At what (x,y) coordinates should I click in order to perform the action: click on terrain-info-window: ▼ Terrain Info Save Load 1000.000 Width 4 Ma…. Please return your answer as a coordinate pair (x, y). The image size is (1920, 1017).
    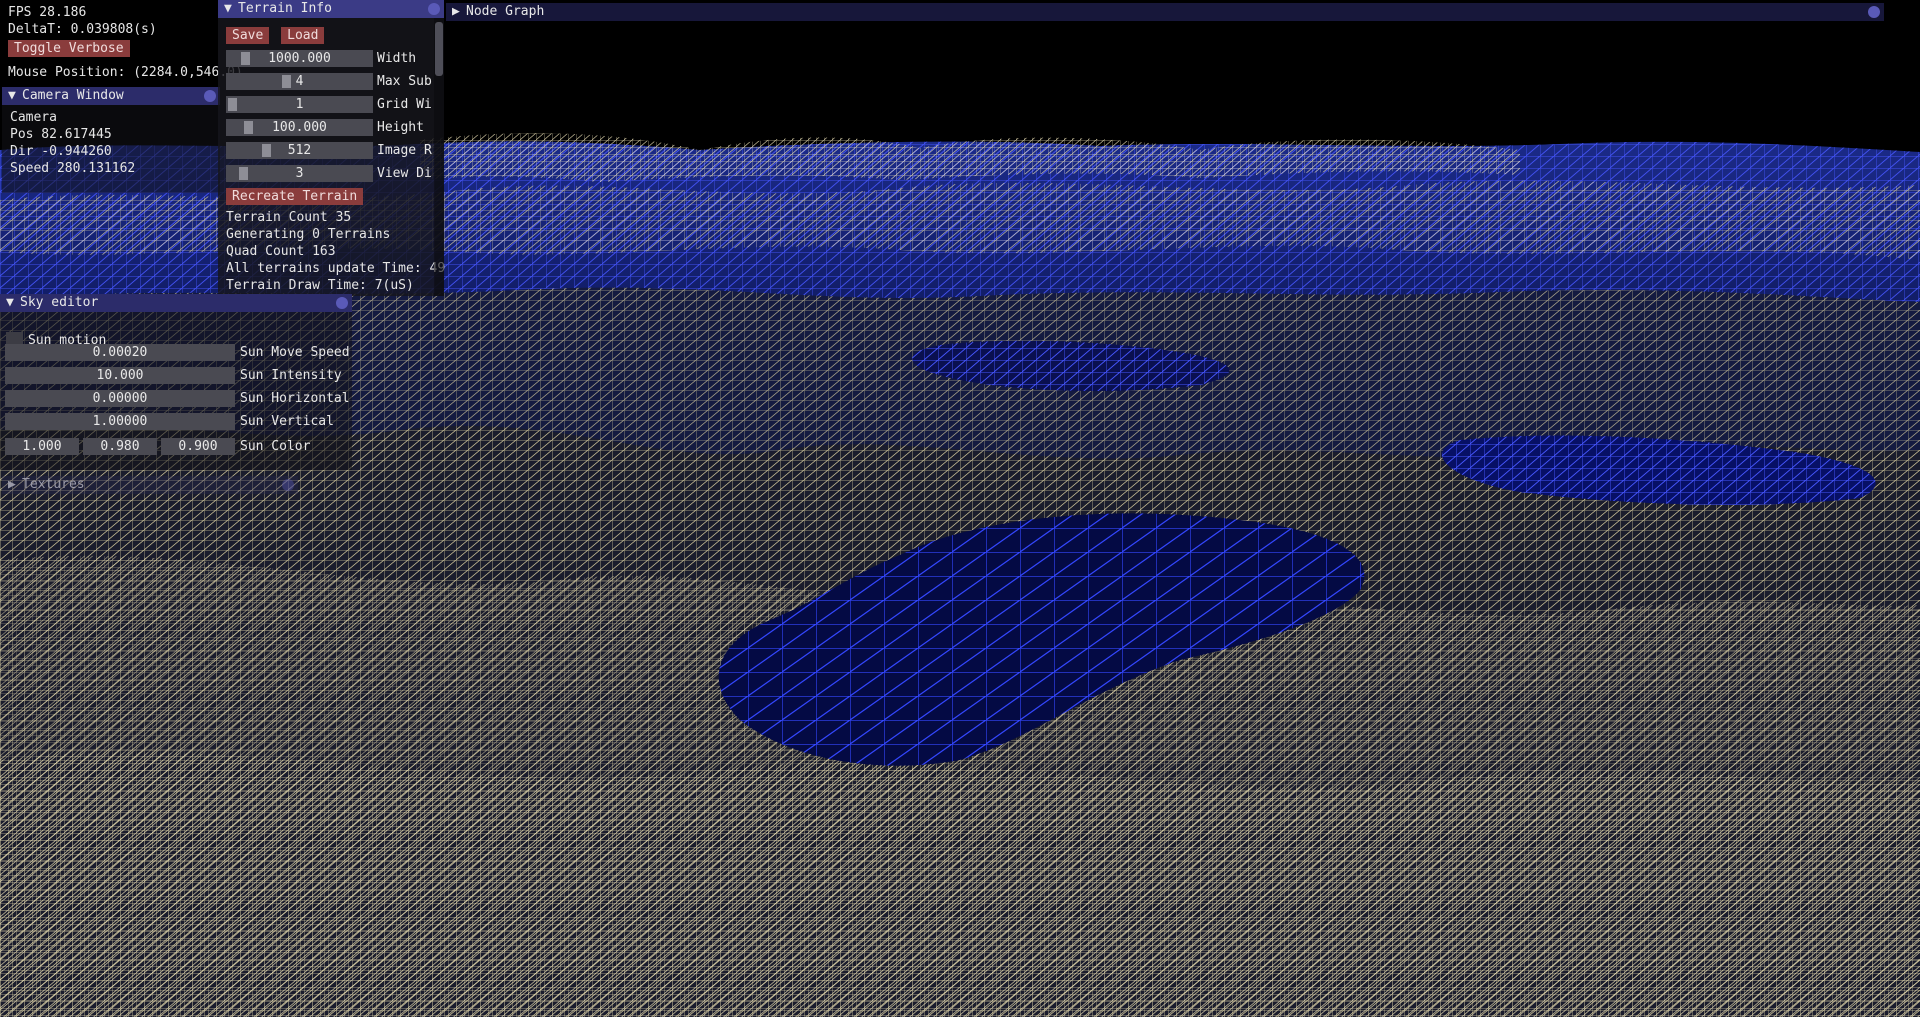
    Looking at the image, I should click on (332, 148).